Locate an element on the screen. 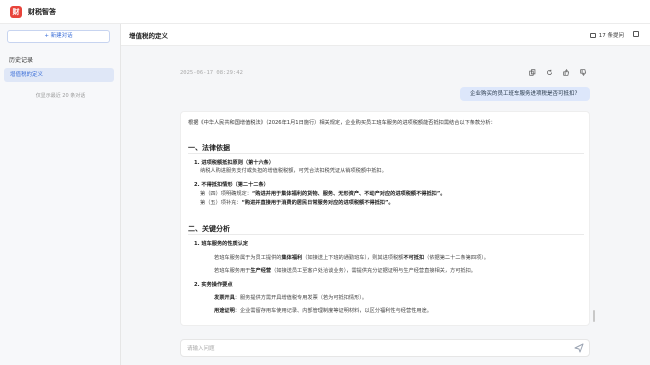 The width and height of the screenshot is (650, 365). message-count: 17 条提问 is located at coordinates (606, 35).